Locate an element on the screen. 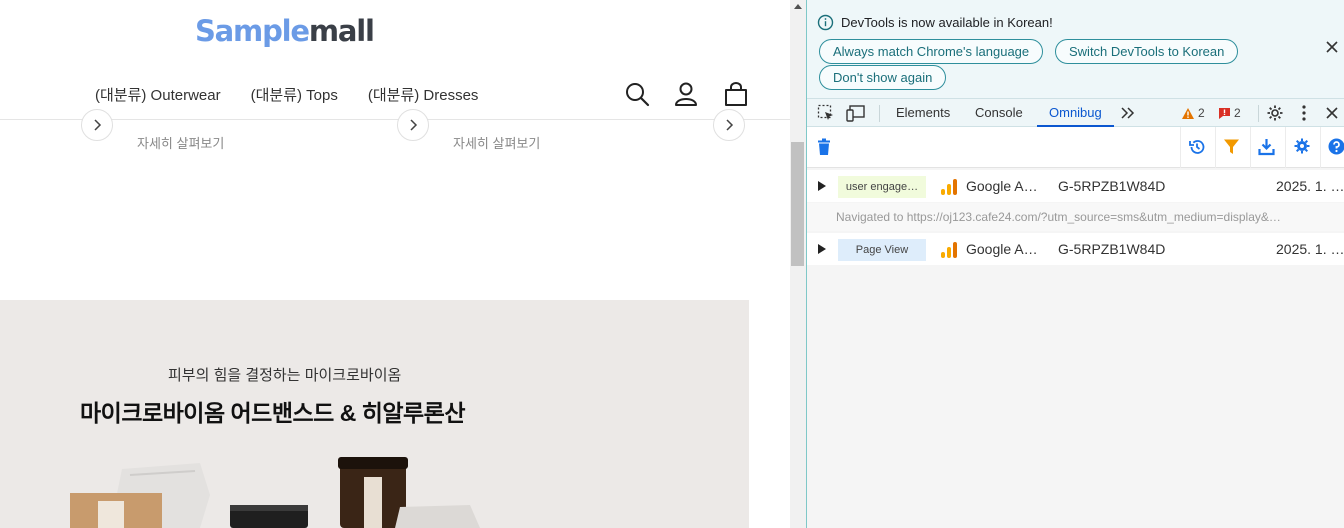 The height and width of the screenshot is (528, 1344). header-divider is located at coordinates (395, 119).